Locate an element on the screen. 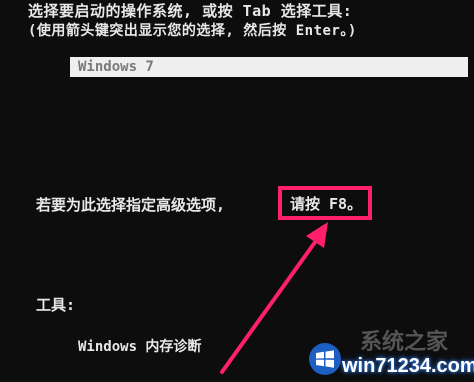  watermark-text: win71234.com is located at coordinates (408, 366).